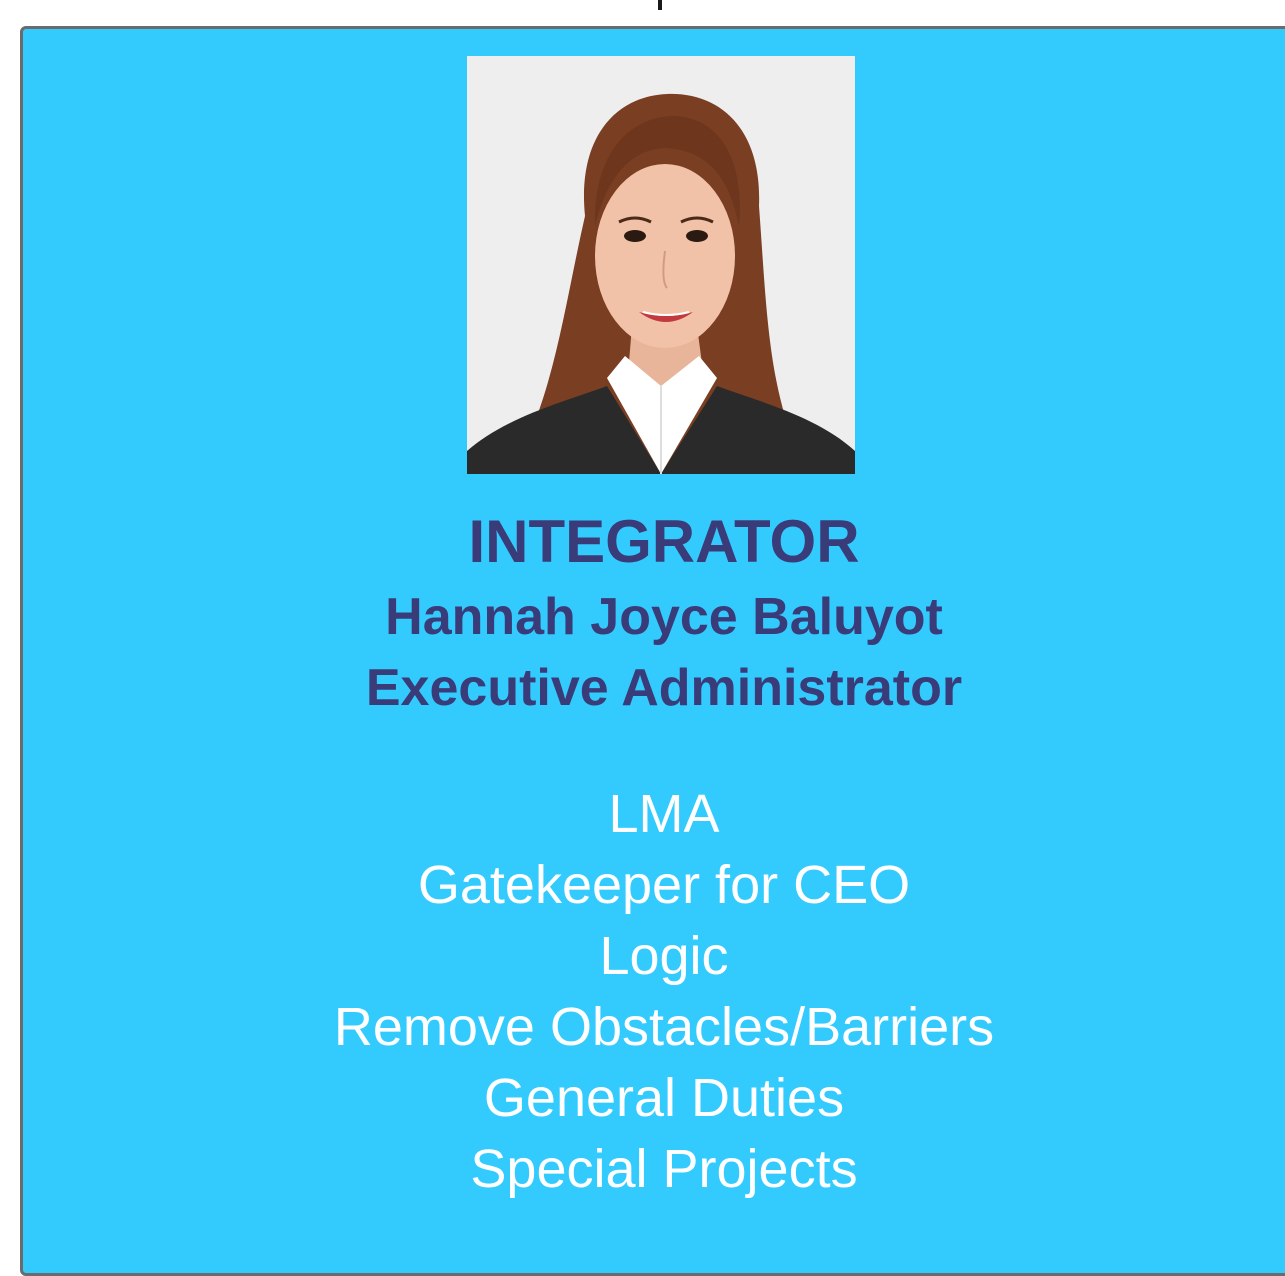 The width and height of the screenshot is (1285, 1276). I want to click on duty-item: Remove Obstacles/Barriers, so click(664, 1027).